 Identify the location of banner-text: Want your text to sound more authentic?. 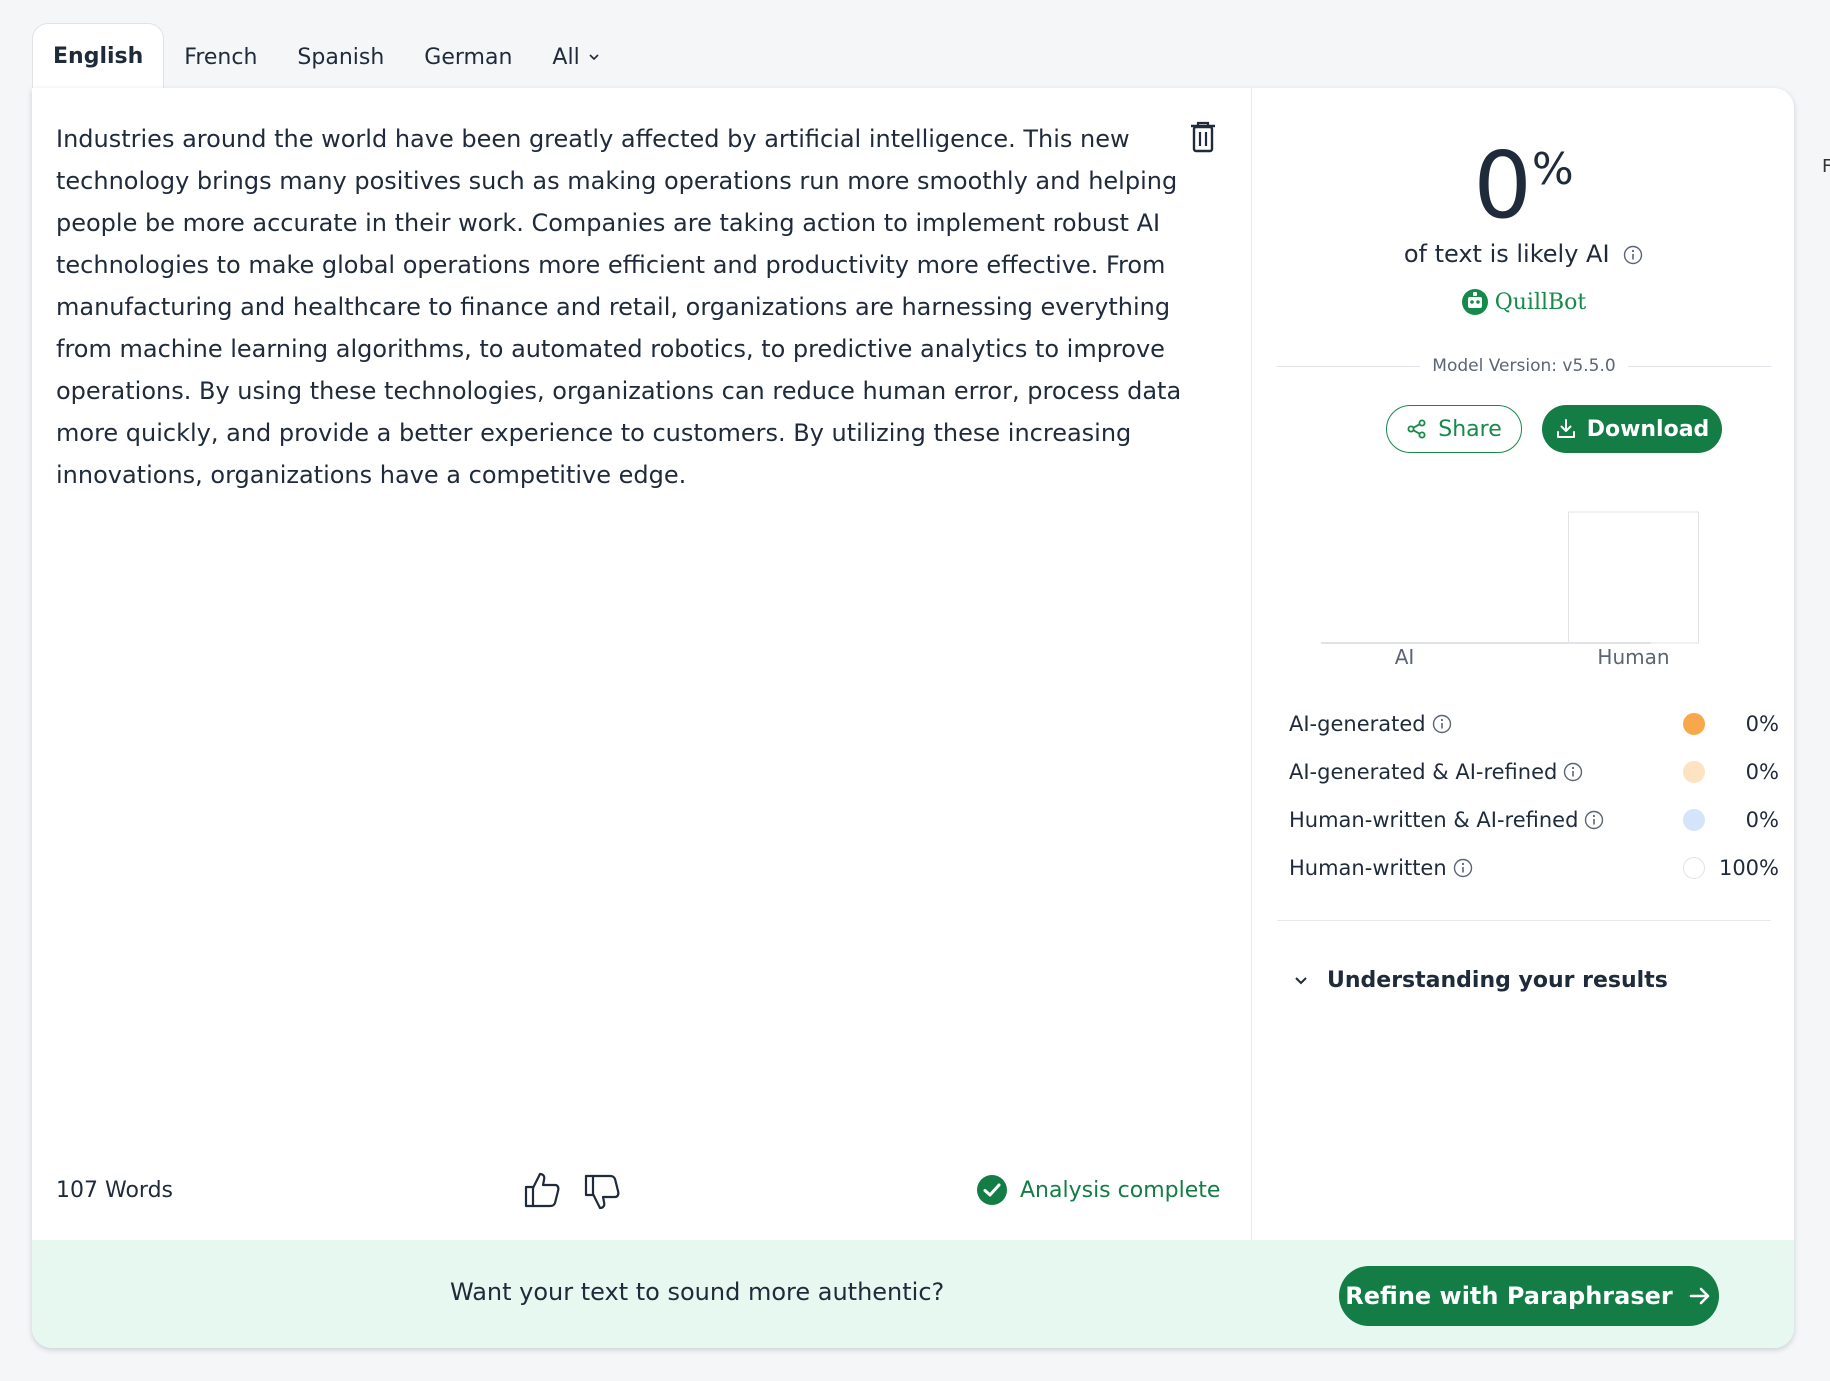
(697, 1292).